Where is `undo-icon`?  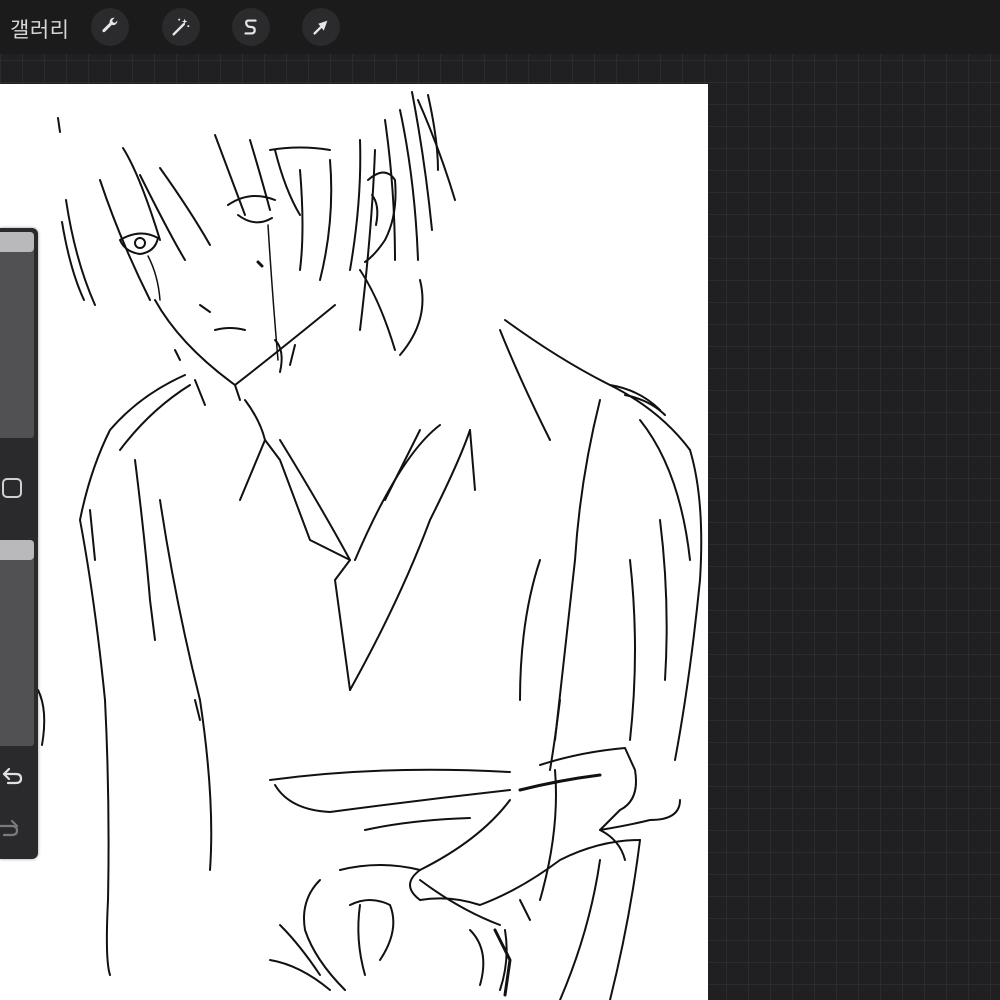
undo-icon is located at coordinates (12, 776).